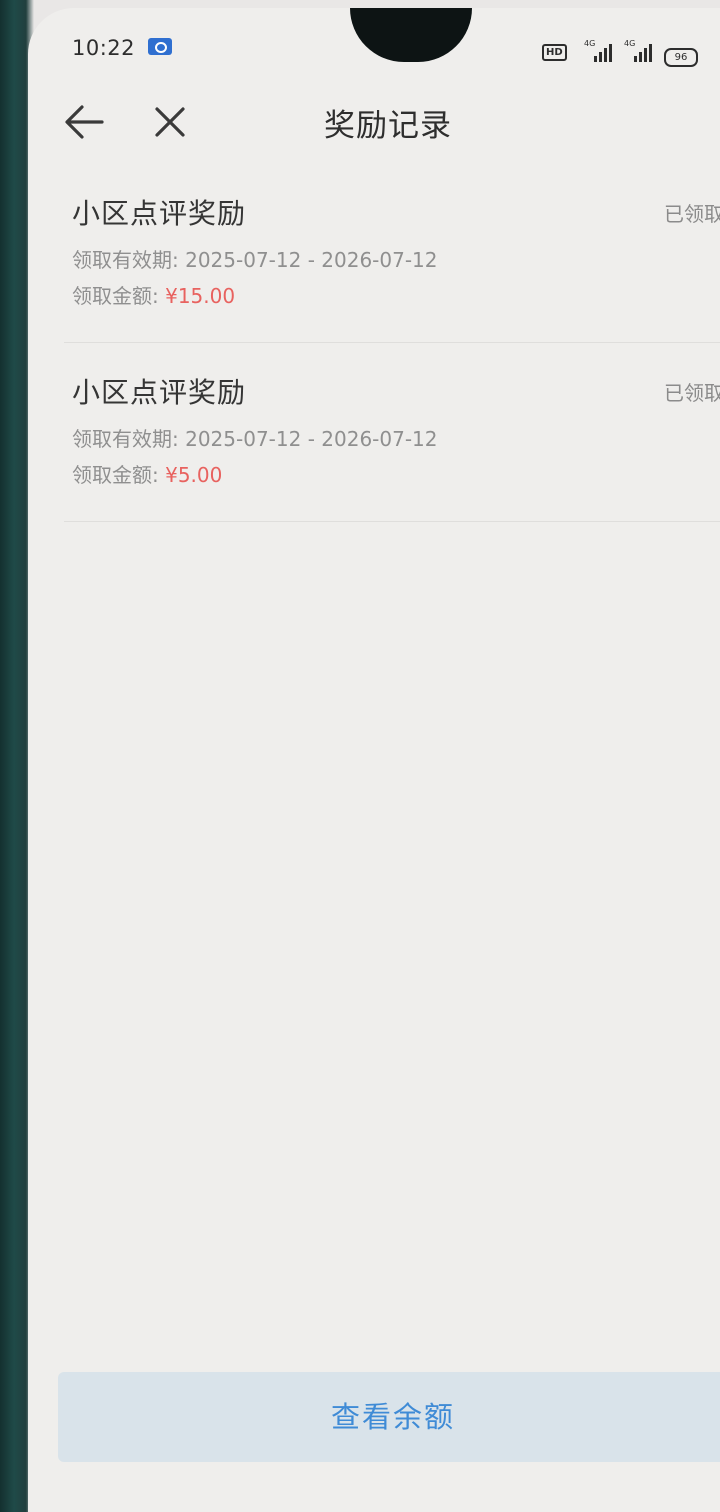  I want to click on amount-value: ¥15.00, so click(200, 296).